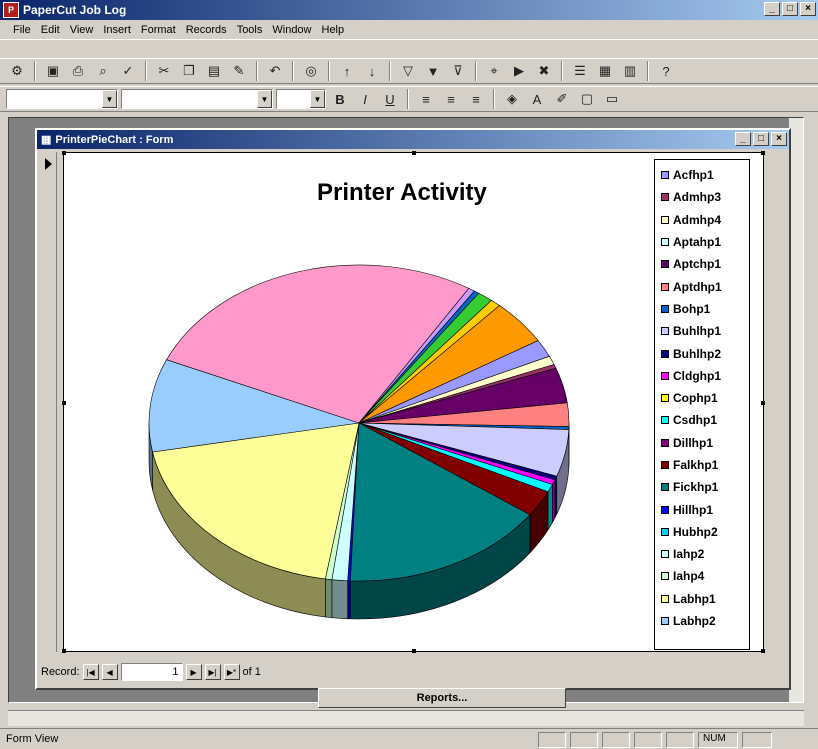 The height and width of the screenshot is (749, 818). Describe the element at coordinates (117, 30) in the screenshot. I see `menu-insert: Insert` at that location.